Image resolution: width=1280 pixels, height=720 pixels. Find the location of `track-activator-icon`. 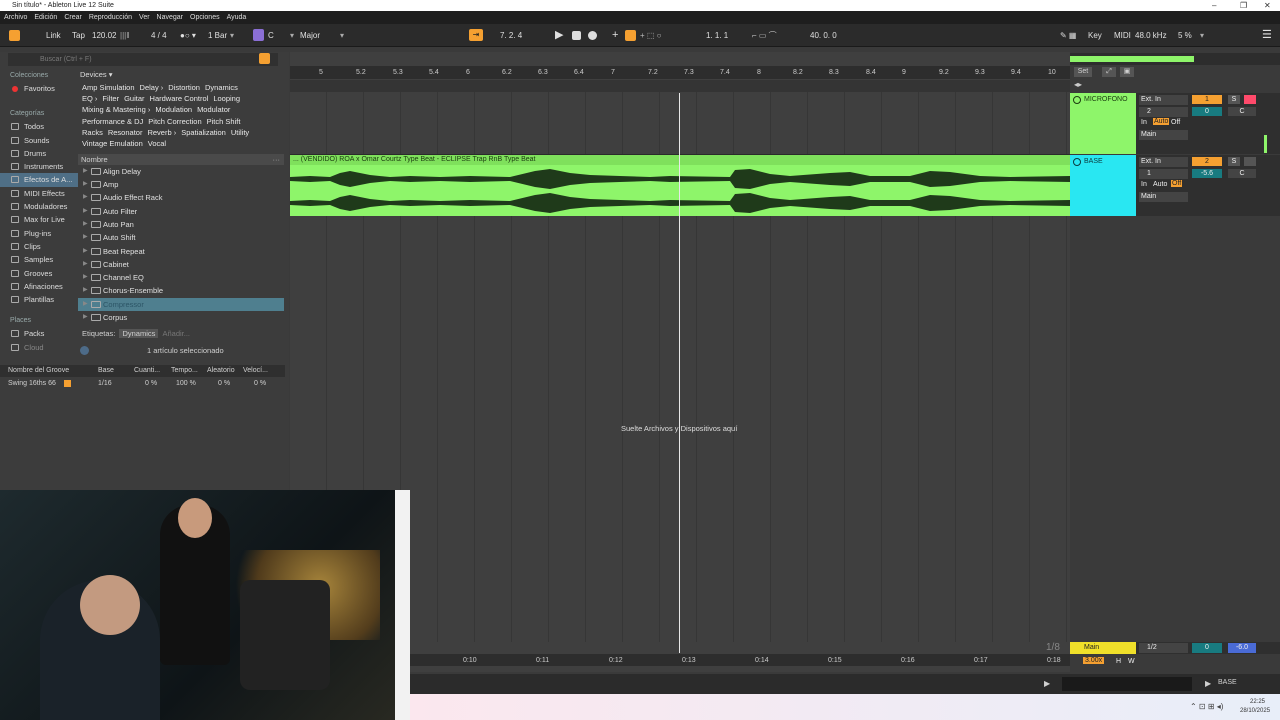

track-activator-icon is located at coordinates (1077, 162).